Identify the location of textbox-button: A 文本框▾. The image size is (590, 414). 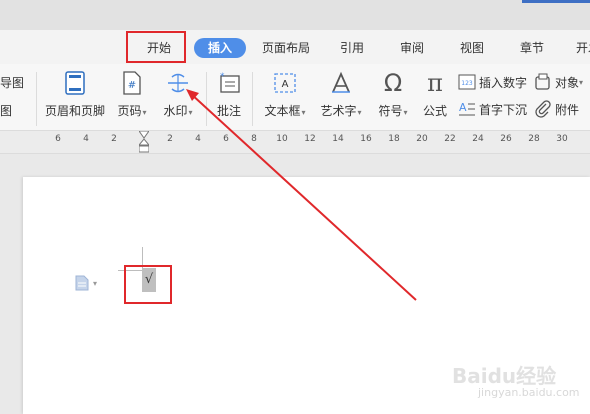
(285, 94).